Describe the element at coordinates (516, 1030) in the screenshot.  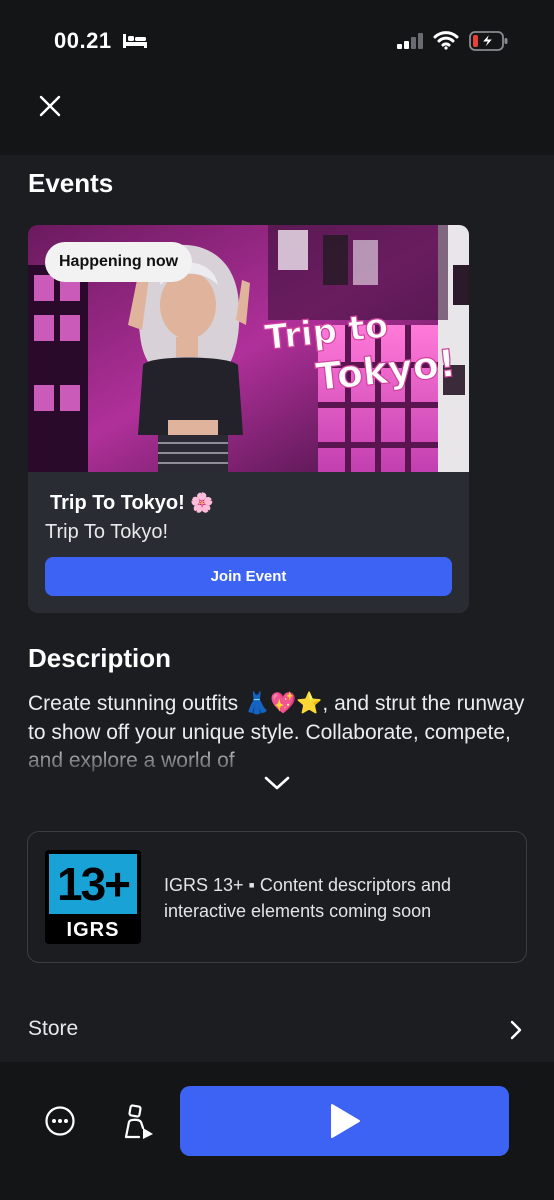
I see `chevron-right-icon` at that location.